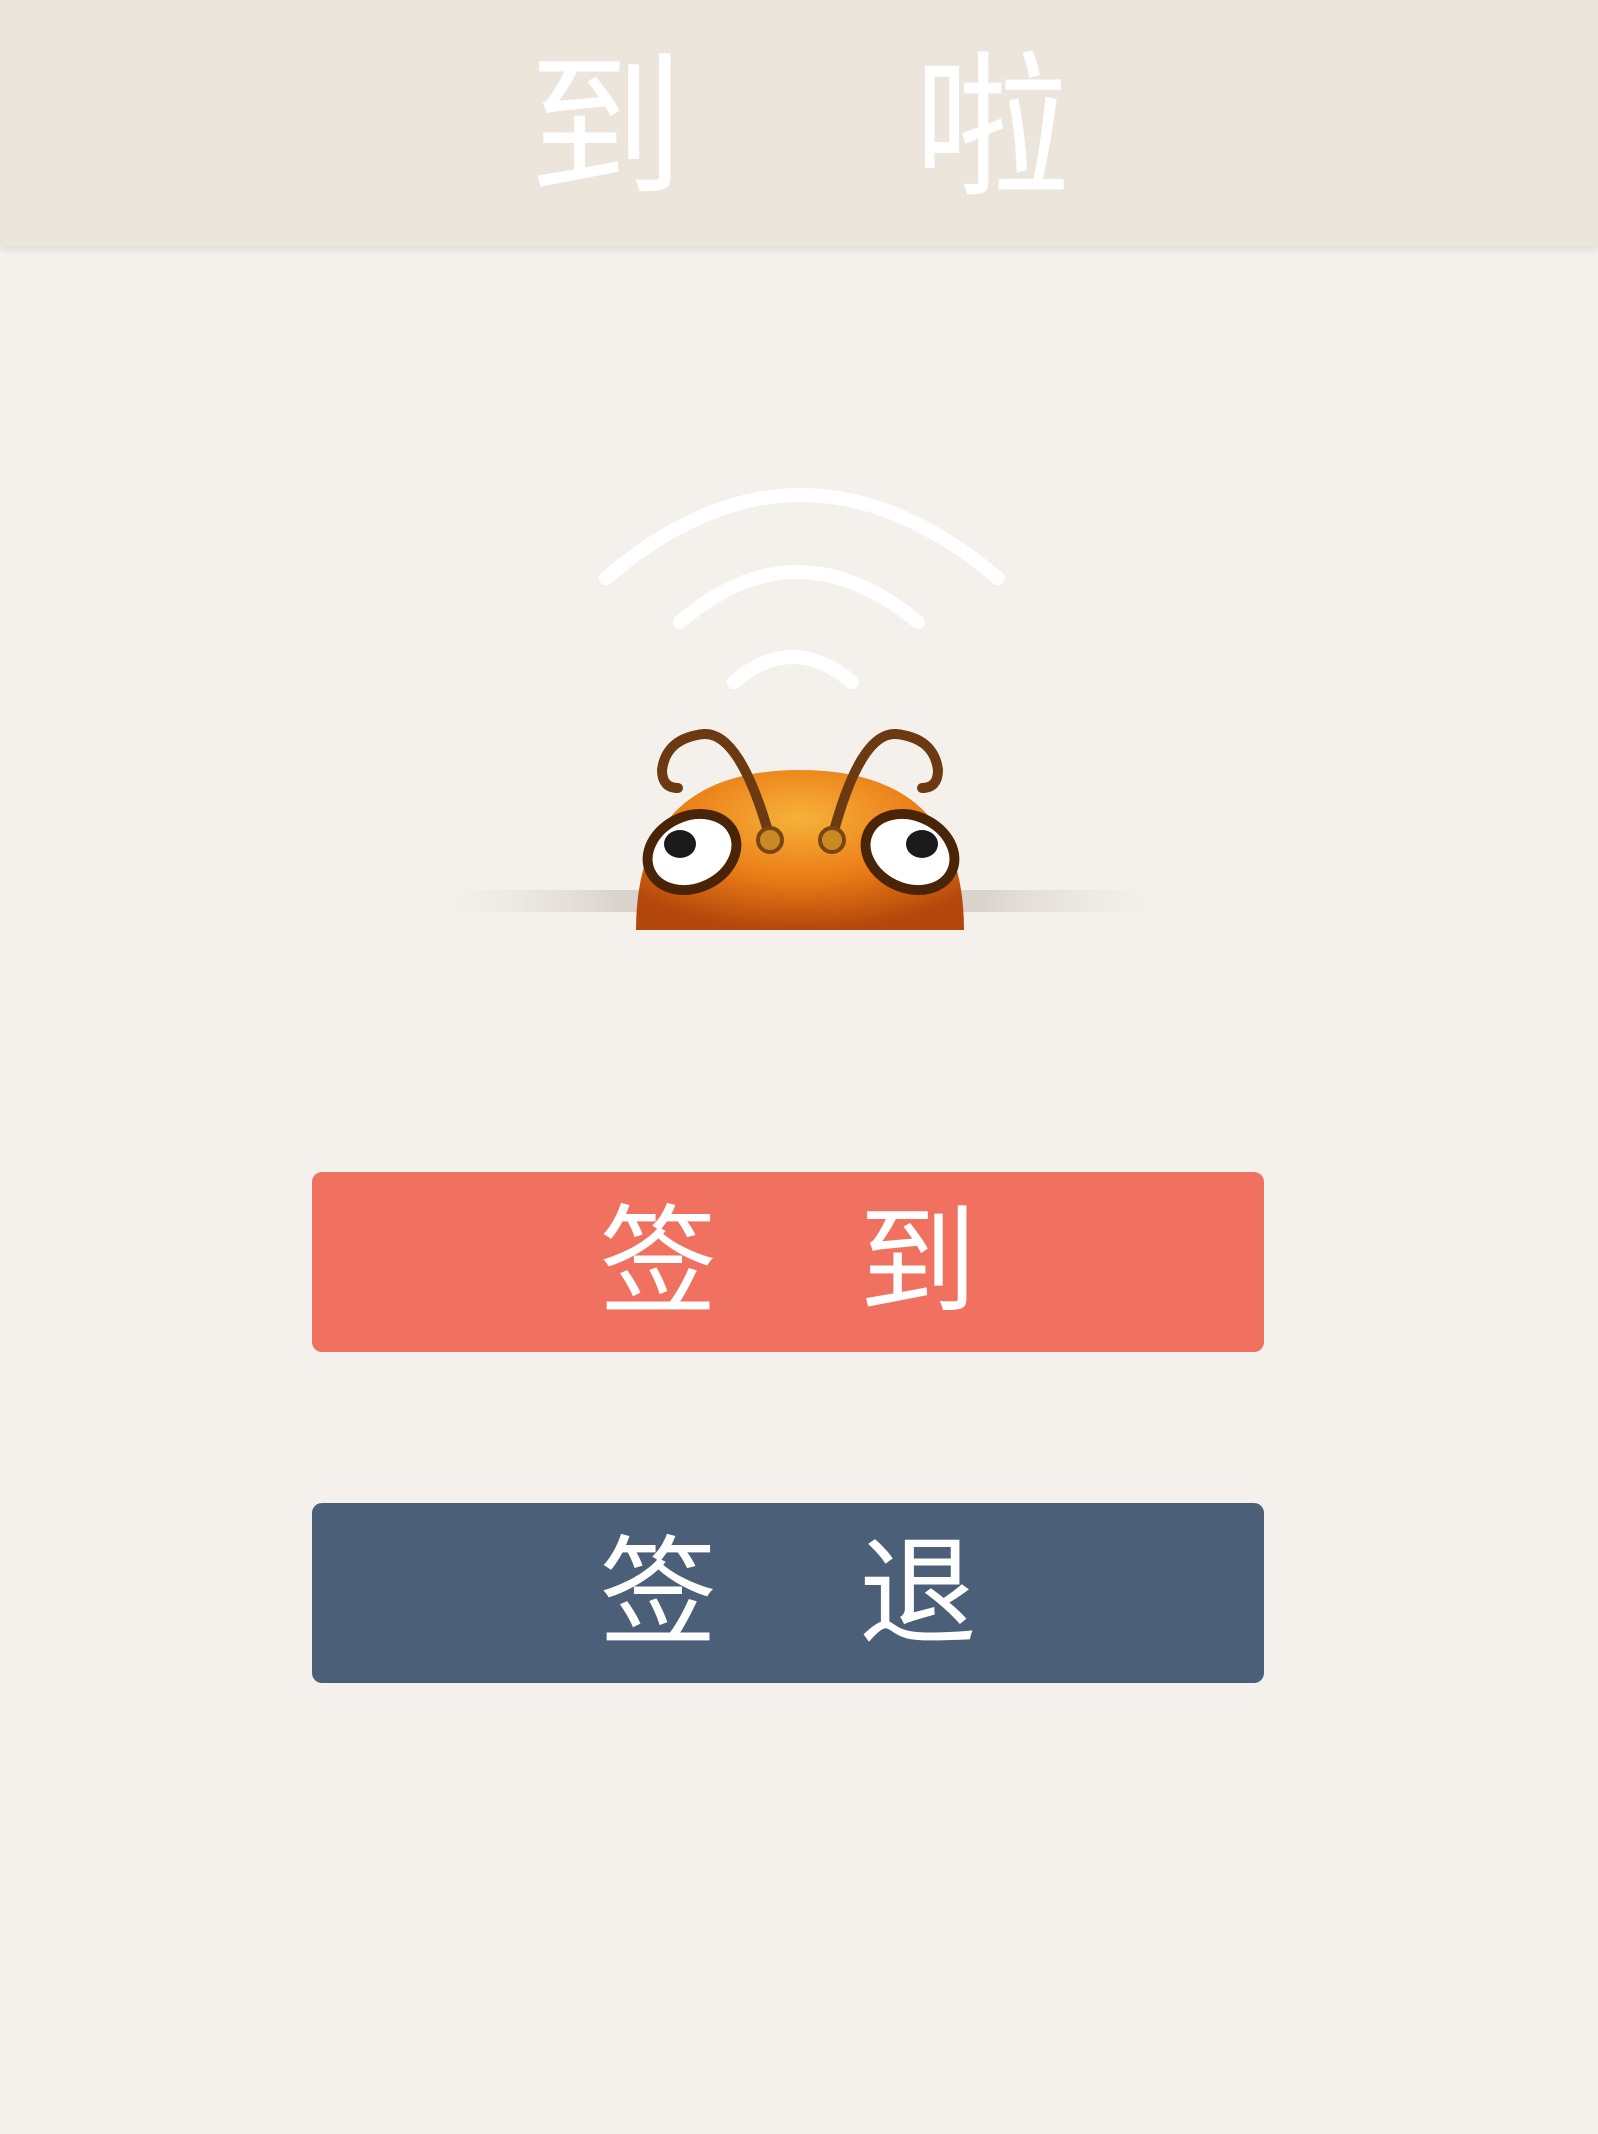  I want to click on page-title: 到 啦, so click(844, 128).